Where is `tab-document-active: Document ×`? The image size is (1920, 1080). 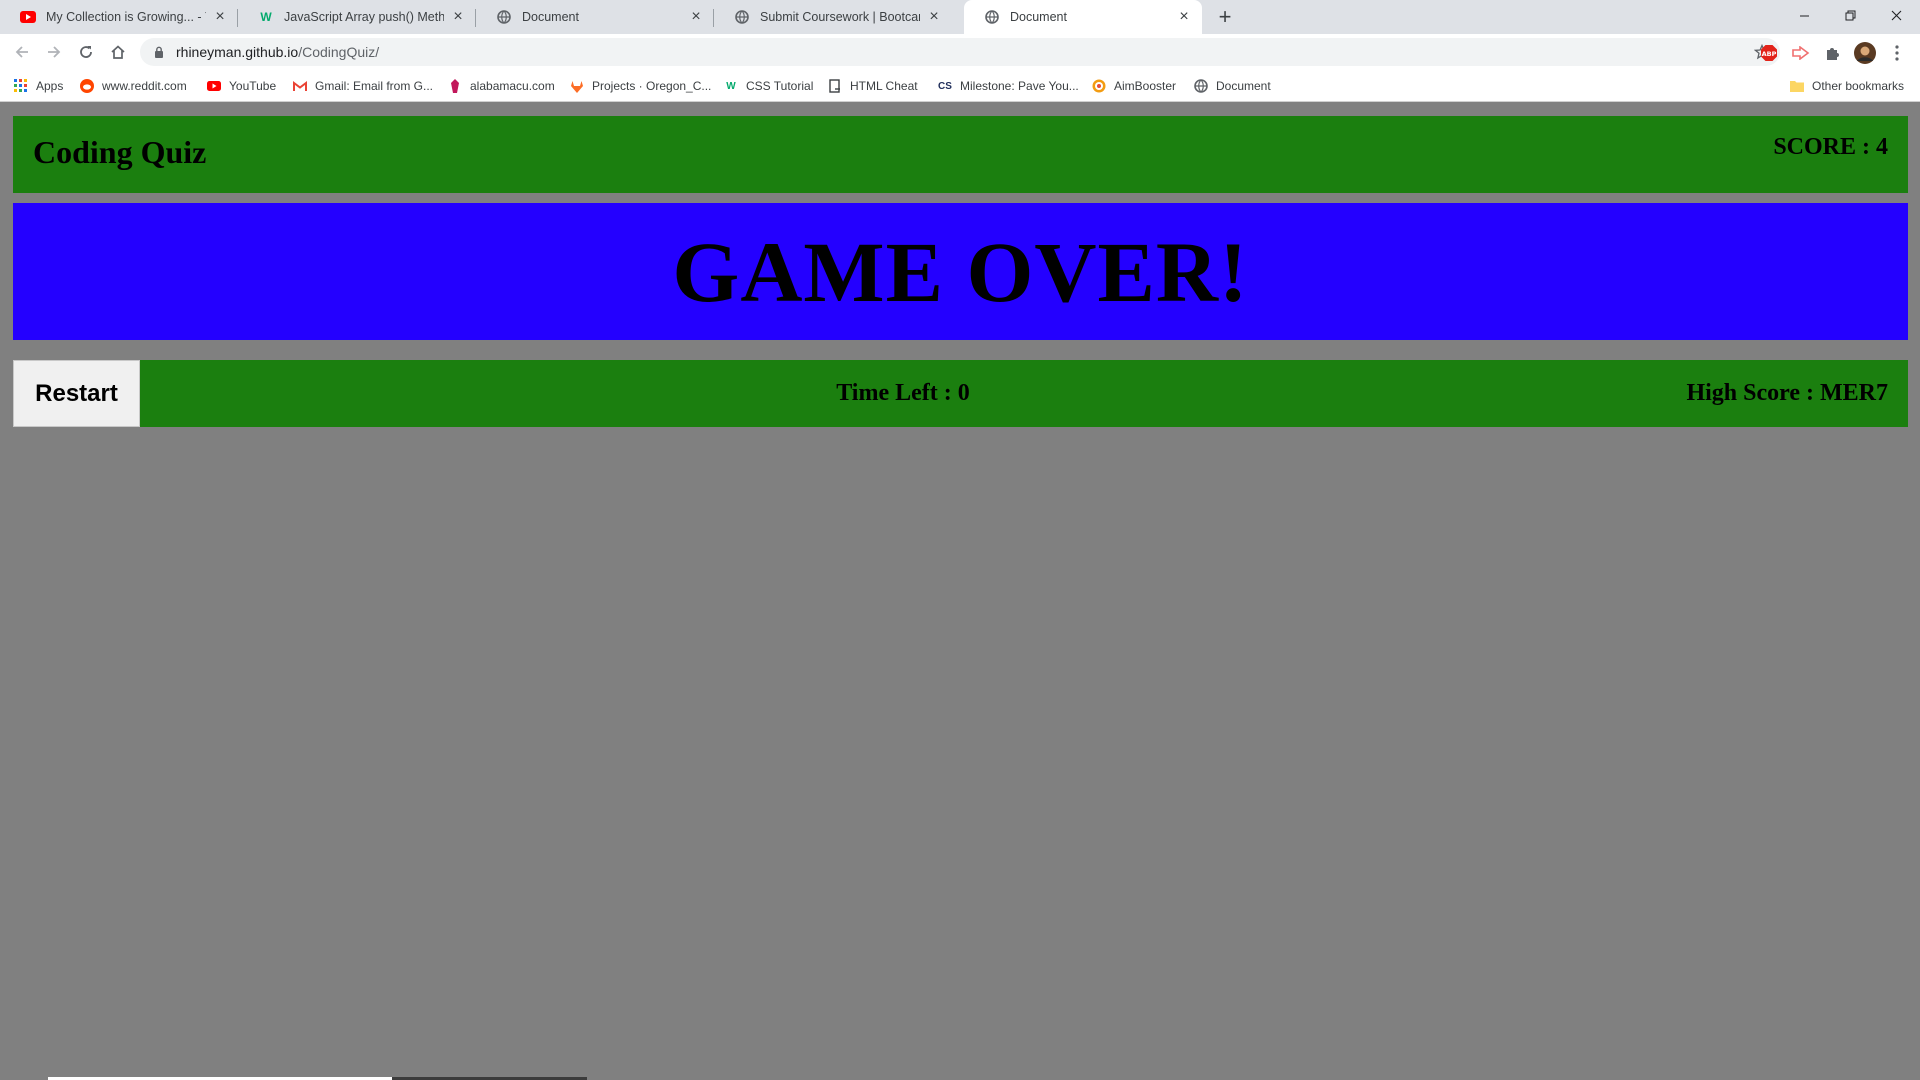
tab-document-active: Document × is located at coordinates (1083, 17).